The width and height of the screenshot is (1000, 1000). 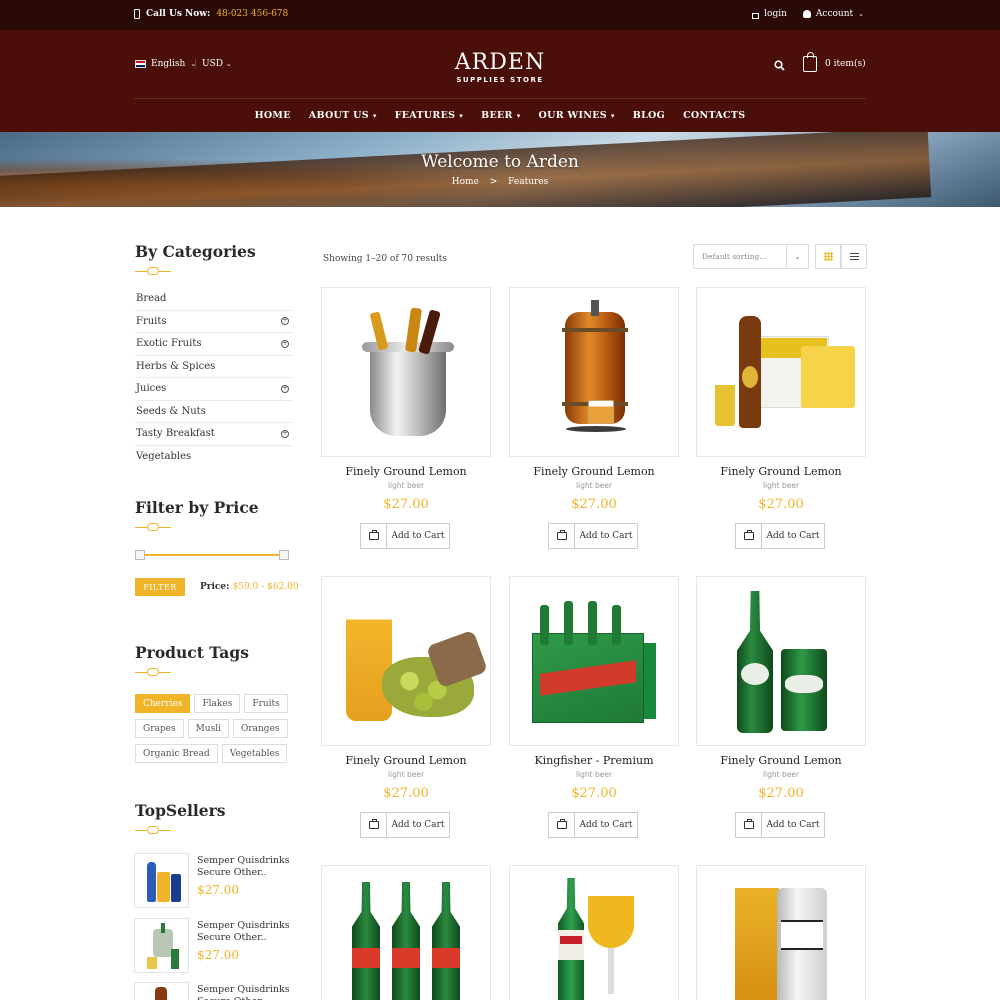 I want to click on account-menu: Account ⌄, so click(x=833, y=14).